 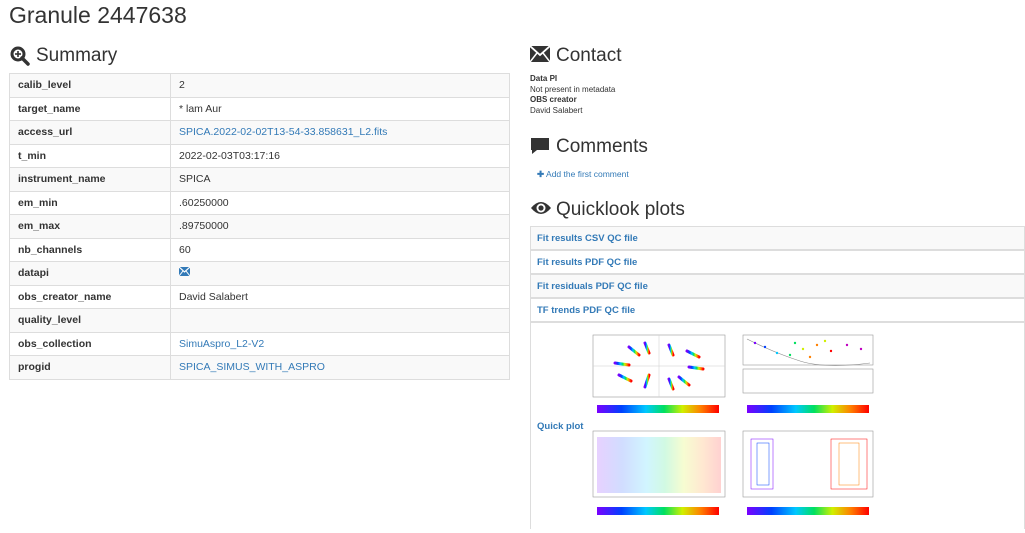 I want to click on contact-heading-label: Contact, so click(x=589, y=55).